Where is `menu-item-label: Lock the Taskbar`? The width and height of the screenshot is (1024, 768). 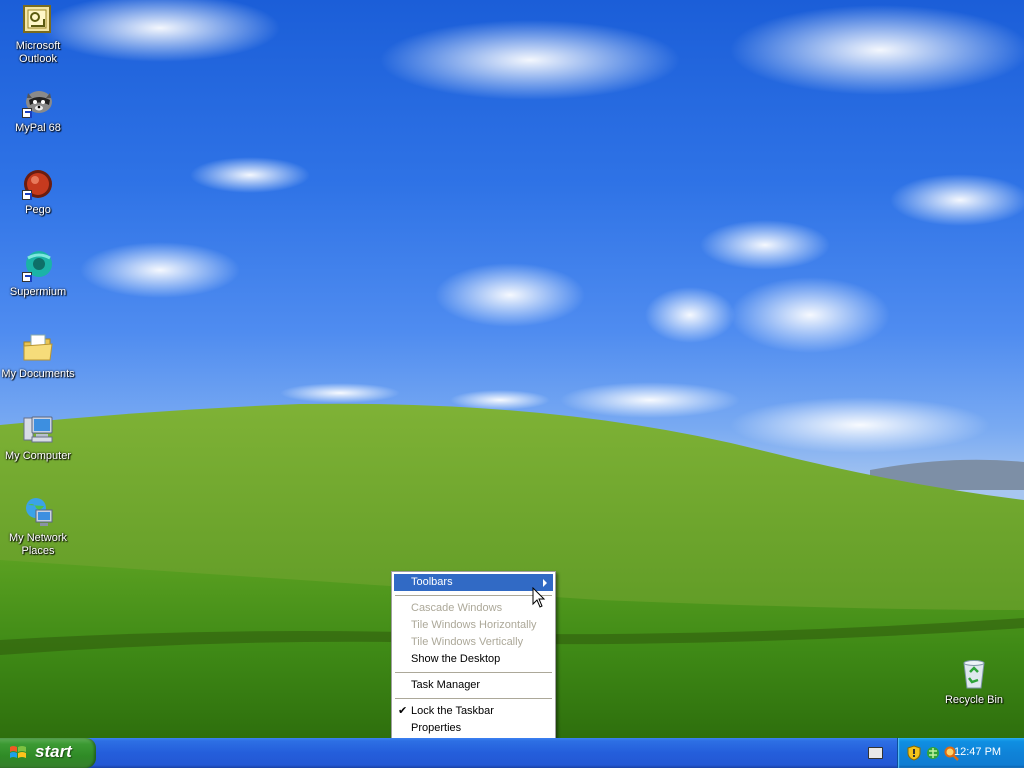 menu-item-label: Lock the Taskbar is located at coordinates (452, 711).